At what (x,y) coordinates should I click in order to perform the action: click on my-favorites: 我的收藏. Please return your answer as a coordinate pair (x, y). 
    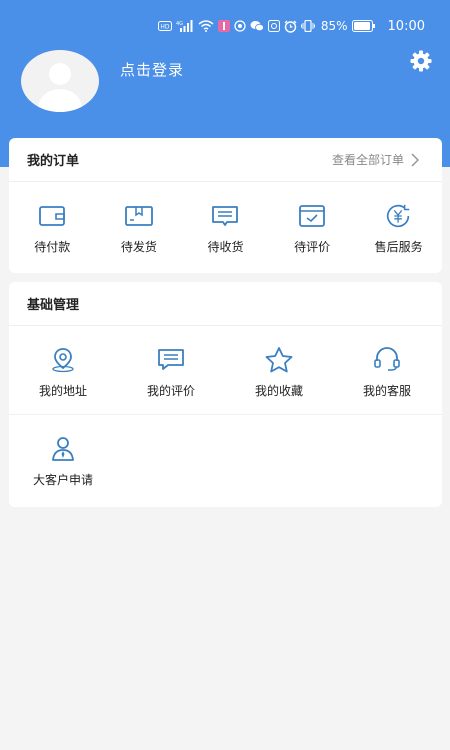
    Looking at the image, I should click on (279, 370).